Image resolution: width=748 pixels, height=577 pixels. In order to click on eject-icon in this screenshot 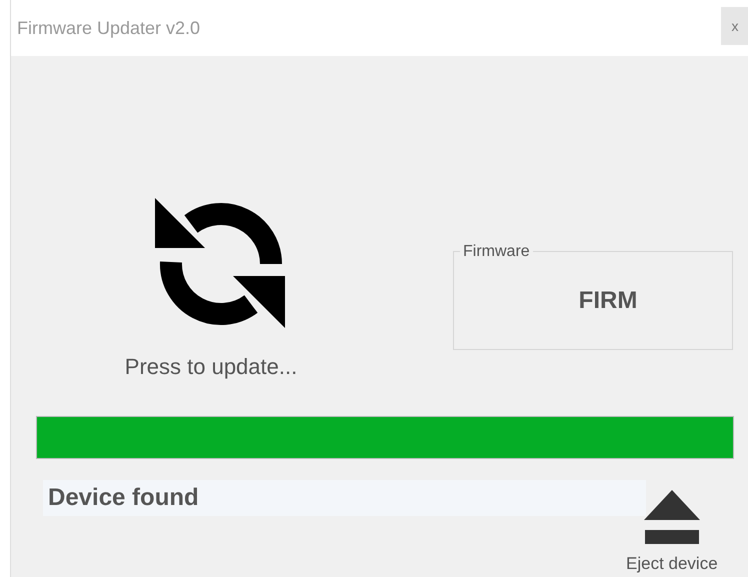, I will do `click(672, 517)`.